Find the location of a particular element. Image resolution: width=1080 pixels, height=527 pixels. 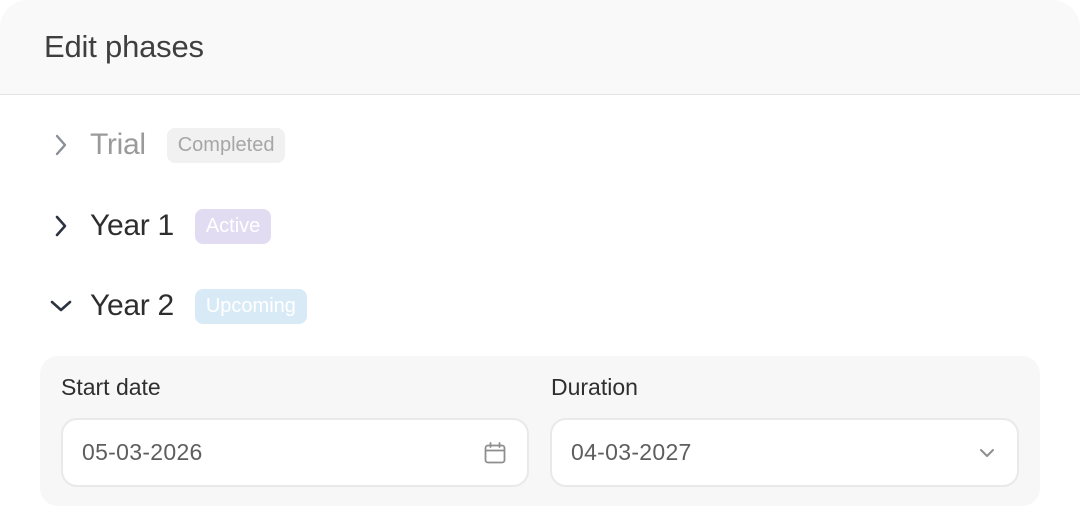

phase-row-year-2: Year 2 Upcoming is located at coordinates (177, 306).